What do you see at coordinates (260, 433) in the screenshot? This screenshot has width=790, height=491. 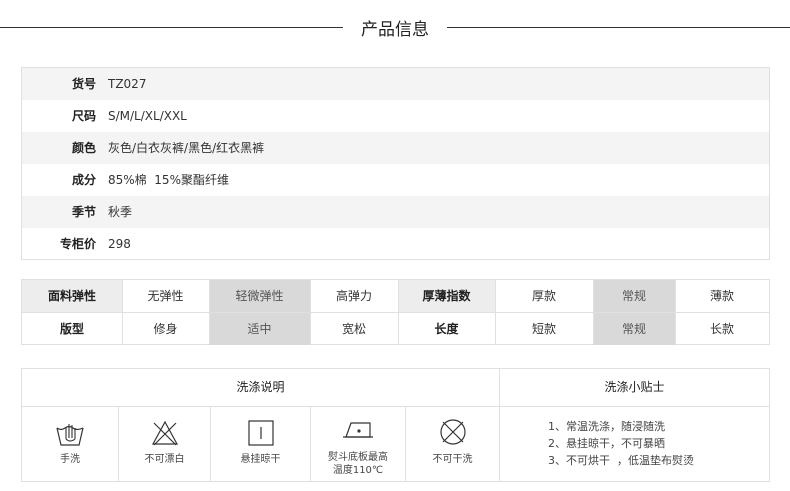 I see `hang-dry-icon` at bounding box center [260, 433].